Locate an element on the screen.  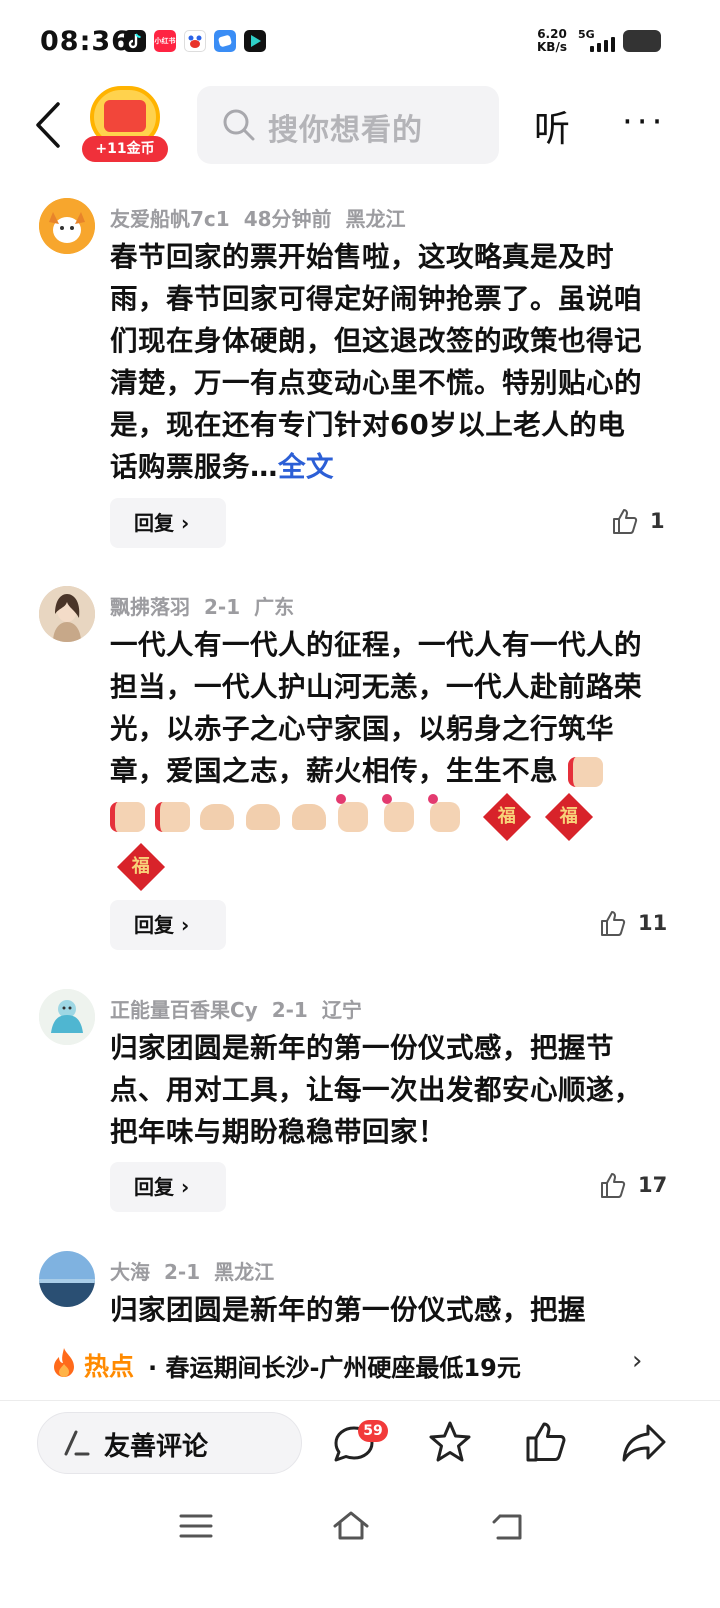
coin-reward-label: +11金币 is located at coordinates (125, 149).